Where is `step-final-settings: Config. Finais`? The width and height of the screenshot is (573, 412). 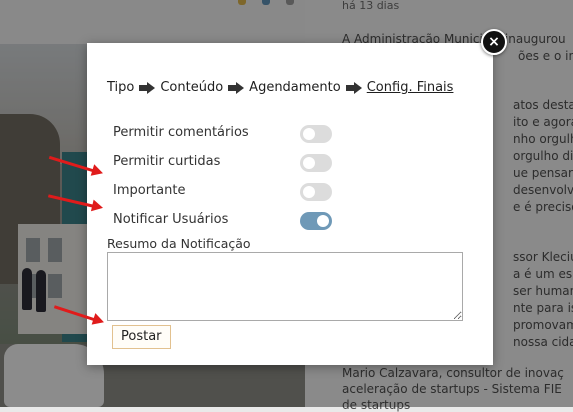
step-final-settings: Config. Finais is located at coordinates (410, 87).